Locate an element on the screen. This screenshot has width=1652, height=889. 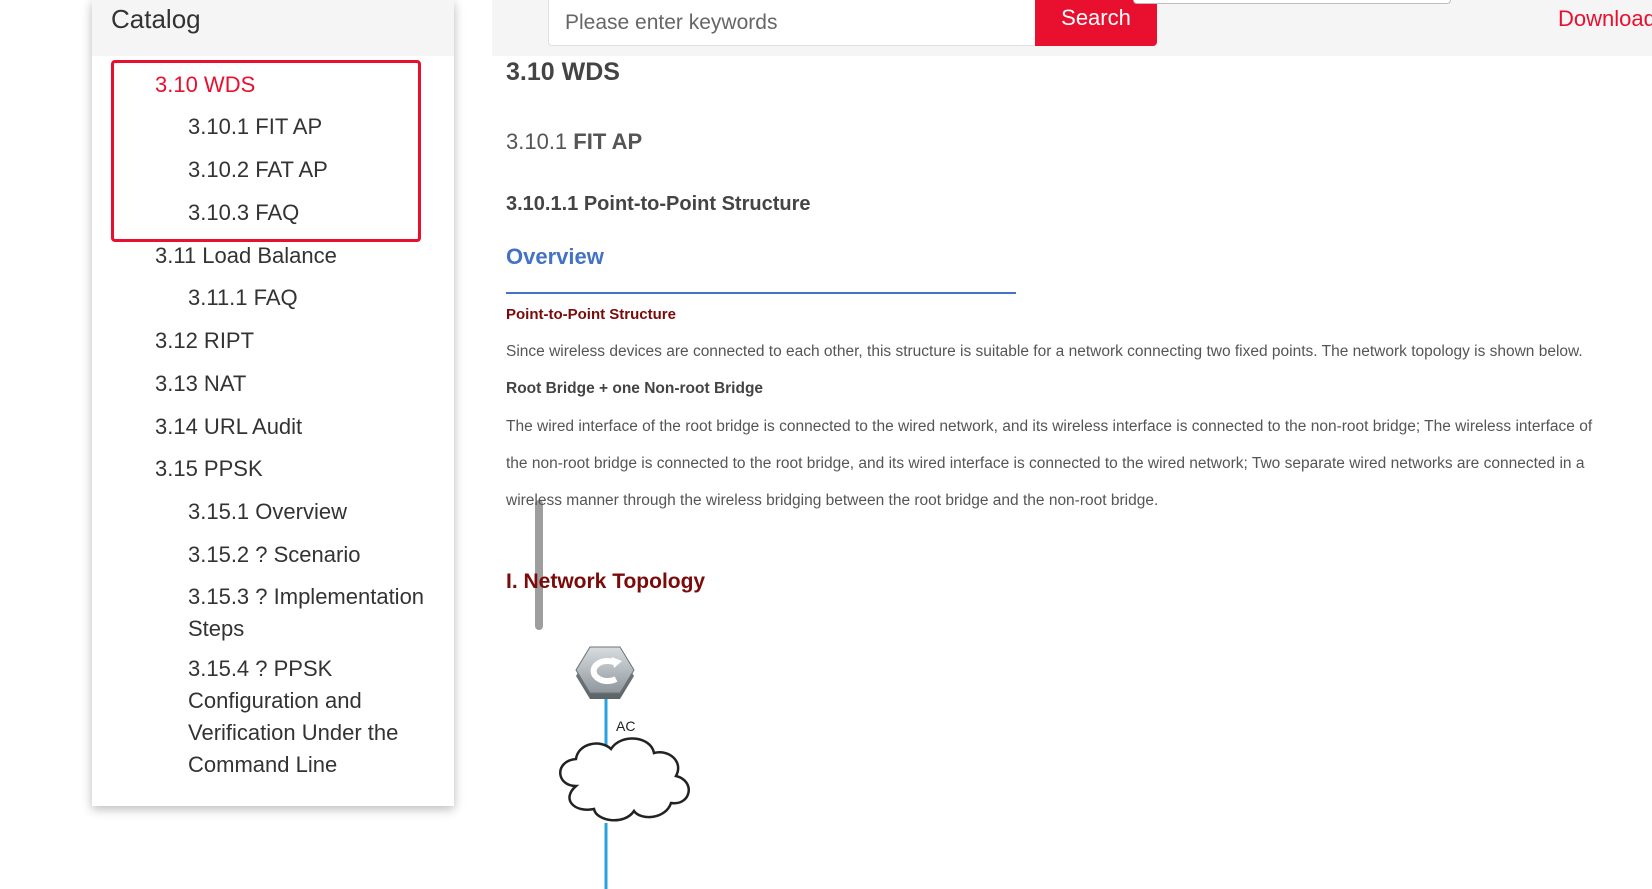
subsection-name: FIT AP is located at coordinates (608, 141).